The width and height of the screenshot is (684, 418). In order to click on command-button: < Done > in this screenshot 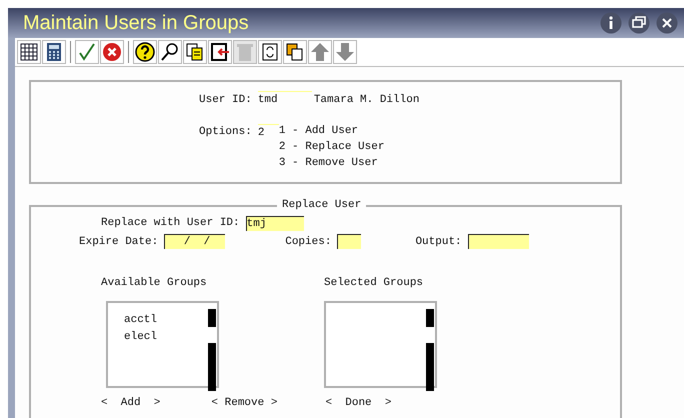, I will do `click(358, 402)`.